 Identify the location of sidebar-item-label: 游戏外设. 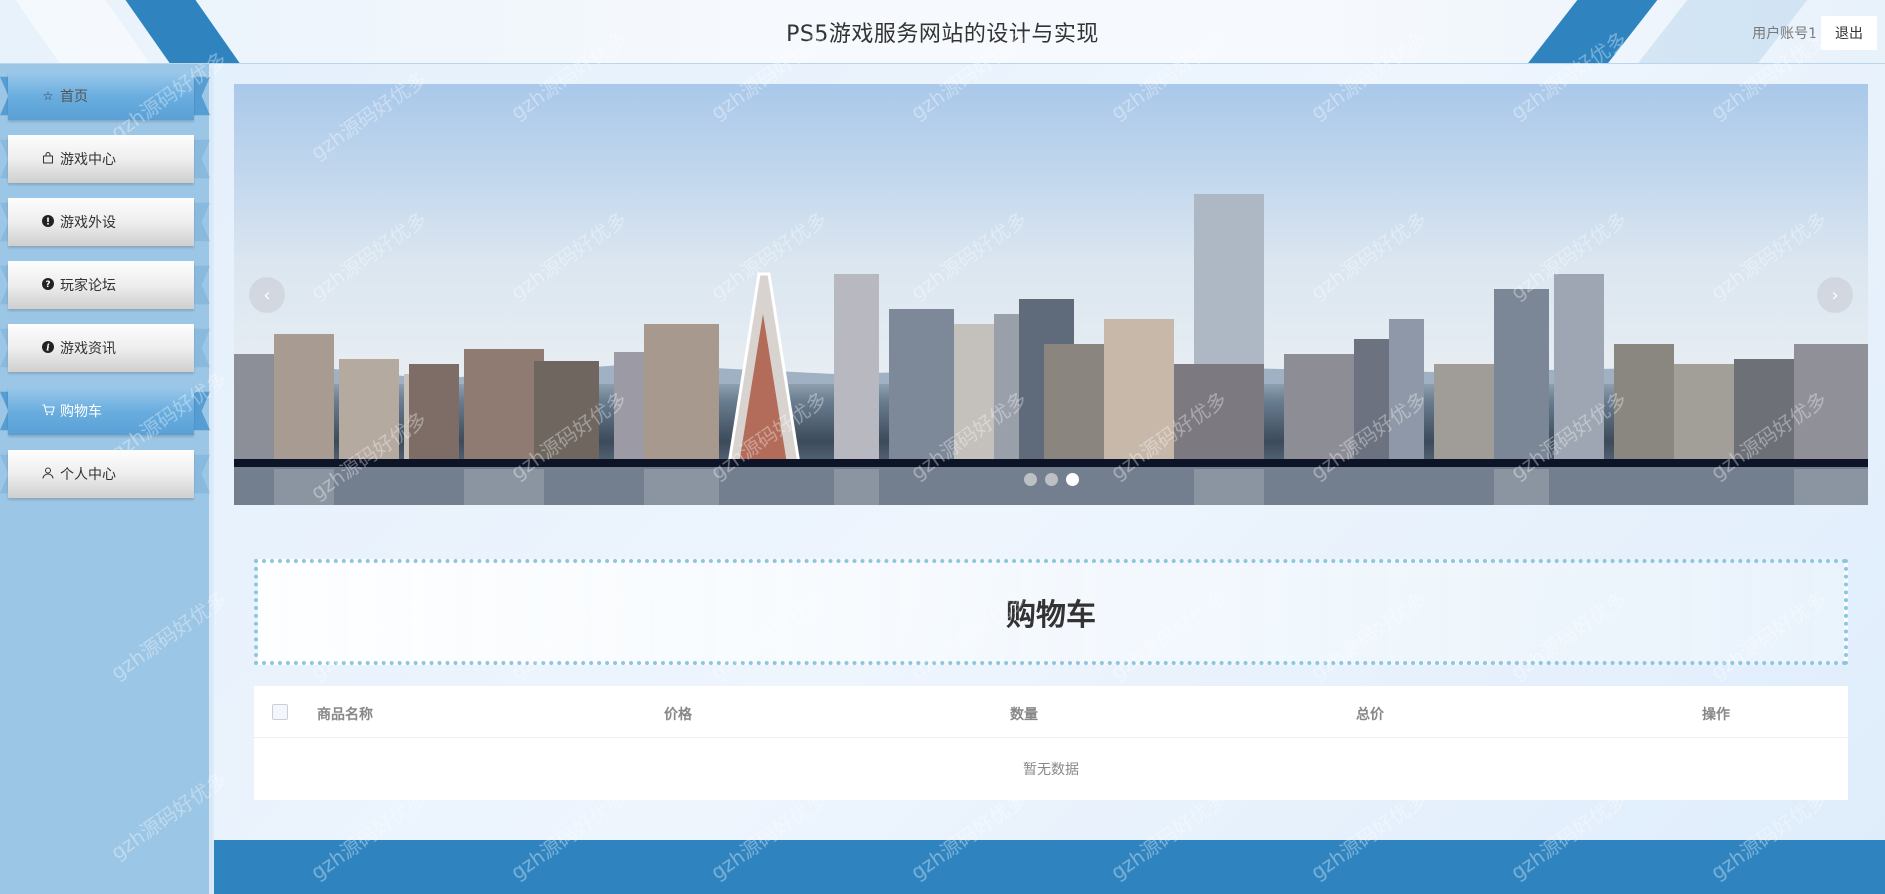
(88, 223).